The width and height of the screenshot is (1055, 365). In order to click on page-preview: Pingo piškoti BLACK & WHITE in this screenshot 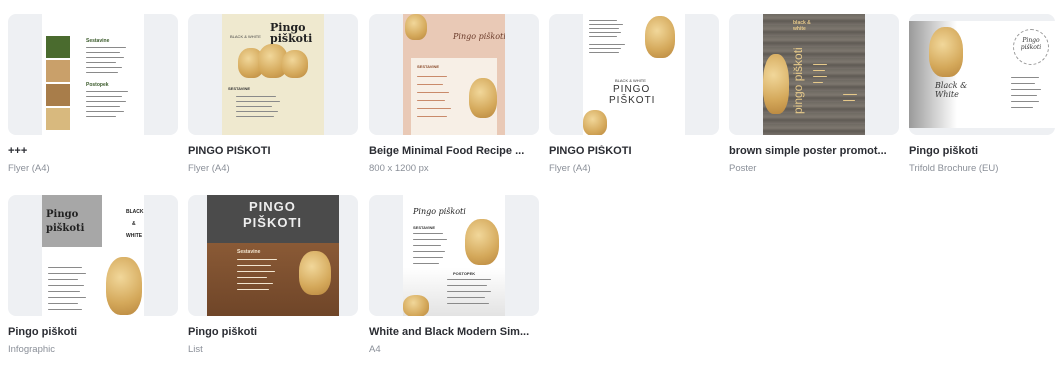, I will do `click(93, 255)`.